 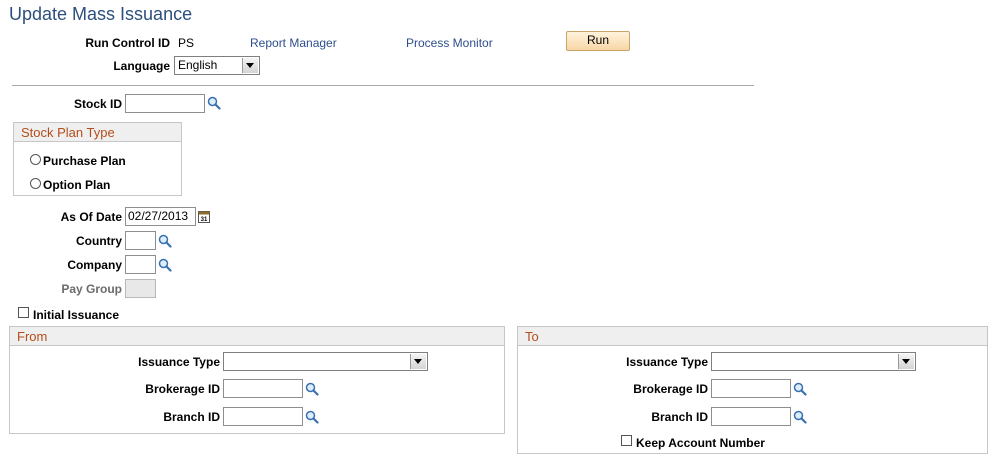 What do you see at coordinates (140, 240) in the screenshot?
I see `country-input` at bounding box center [140, 240].